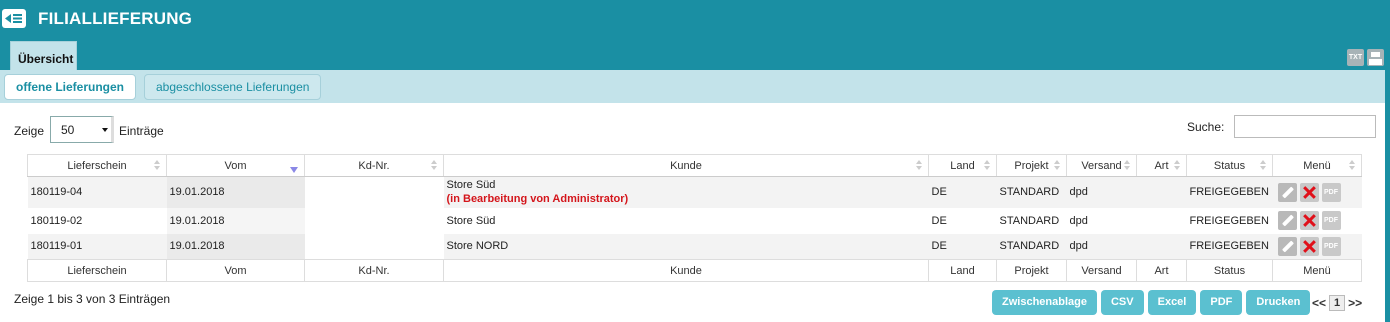 Image resolution: width=1390 pixels, height=322 pixels. What do you see at coordinates (1221, 302) in the screenshot?
I see `pdf-export-button: PDF` at bounding box center [1221, 302].